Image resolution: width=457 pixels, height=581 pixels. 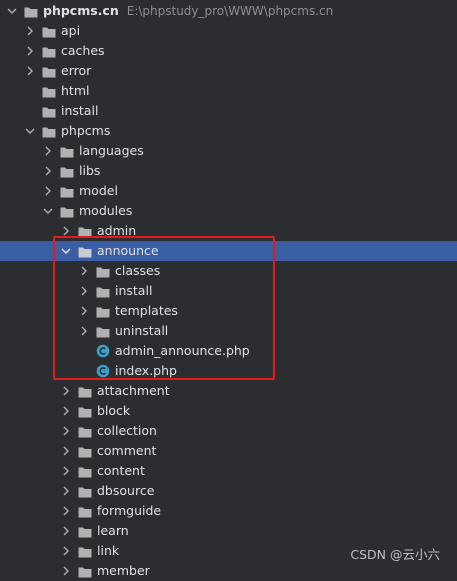 I want to click on tree-item-label: learn, so click(x=113, y=530).